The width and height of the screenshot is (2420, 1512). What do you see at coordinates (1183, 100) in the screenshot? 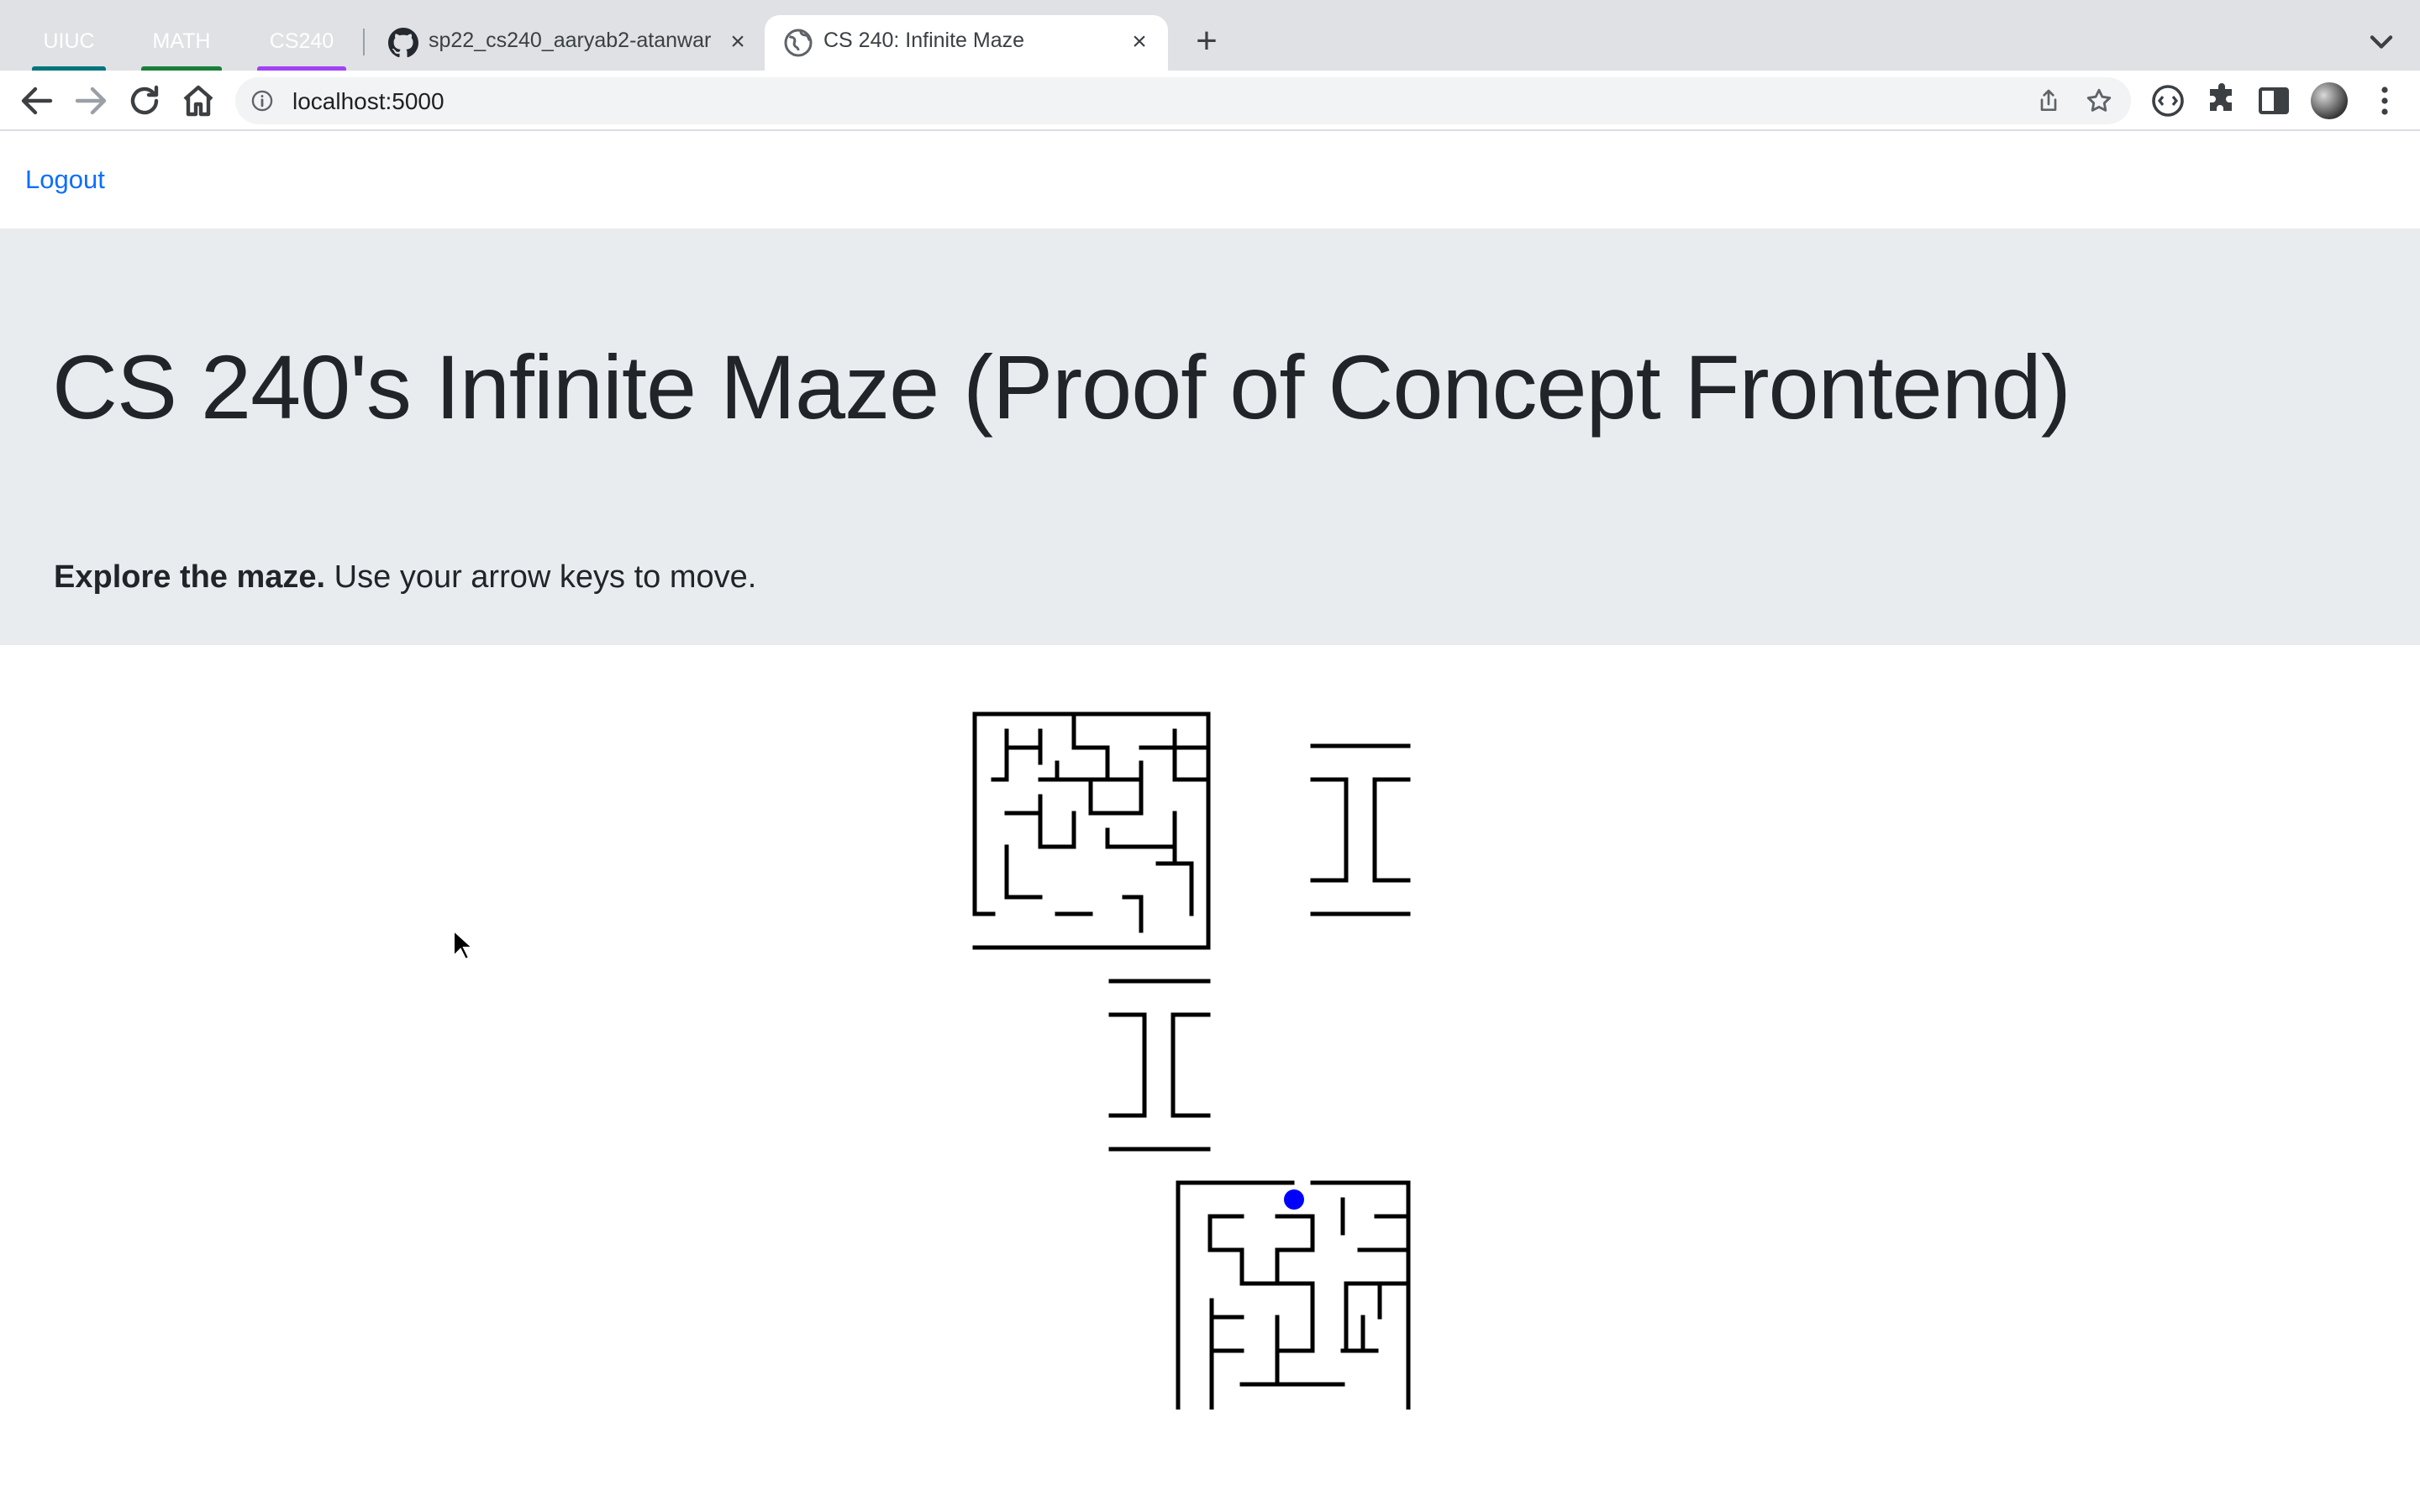
I see `address-bar: localhost:5000` at bounding box center [1183, 100].